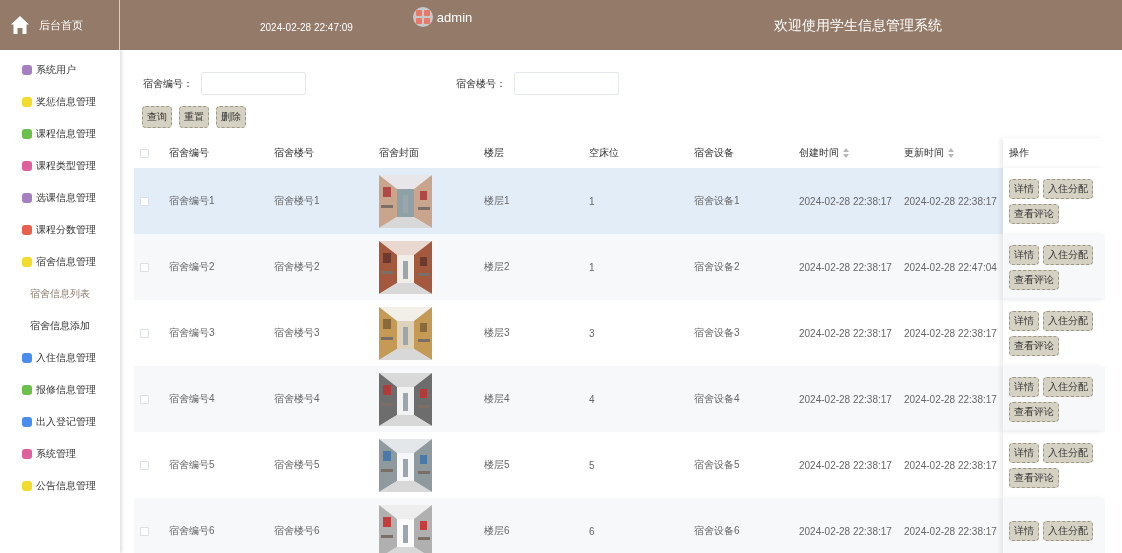  Describe the element at coordinates (454, 17) in the screenshot. I see `user-name: admin` at that location.